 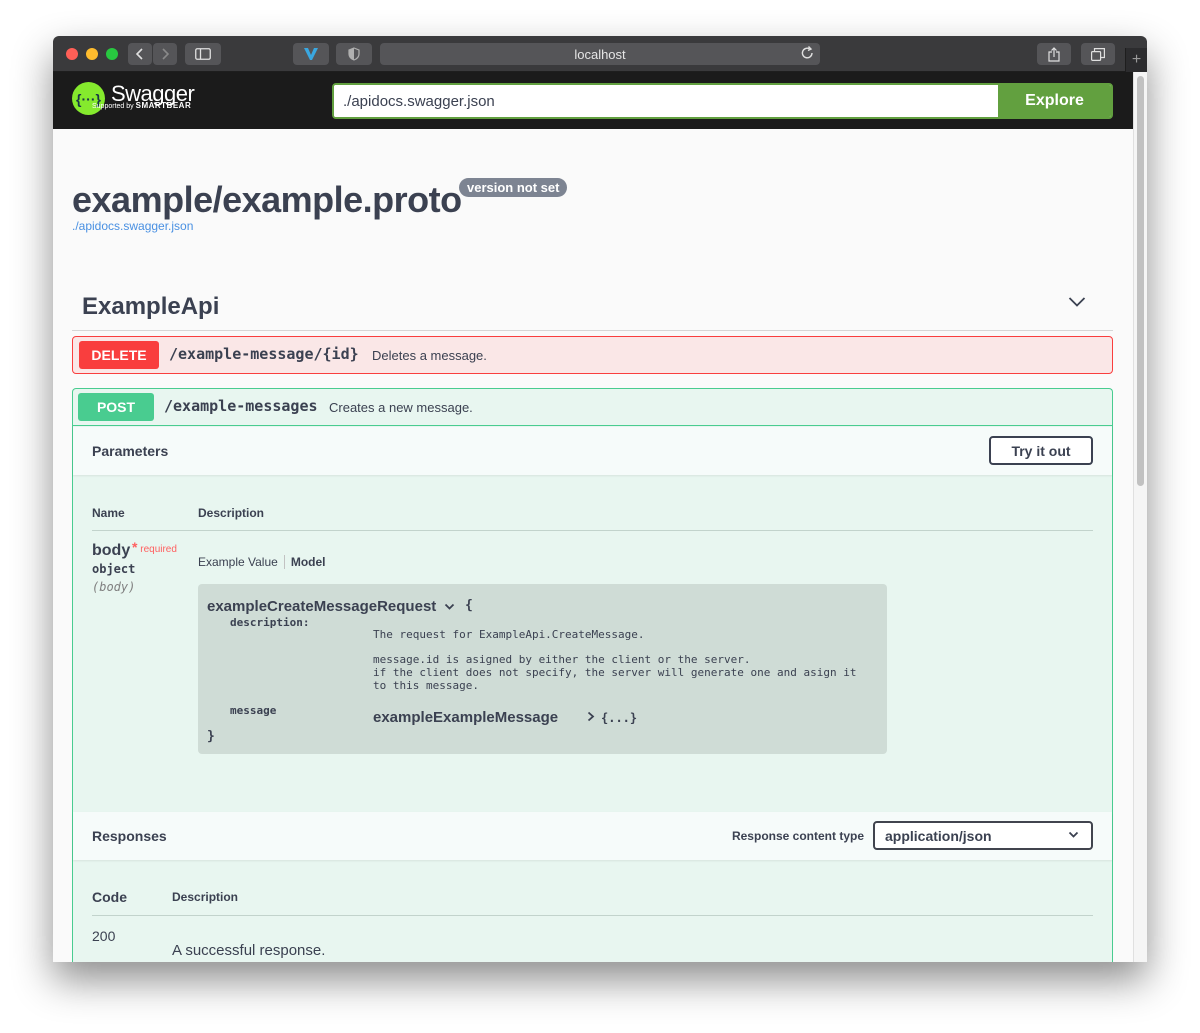 What do you see at coordinates (231, 513) in the screenshot?
I see `col-description-header: Description` at bounding box center [231, 513].